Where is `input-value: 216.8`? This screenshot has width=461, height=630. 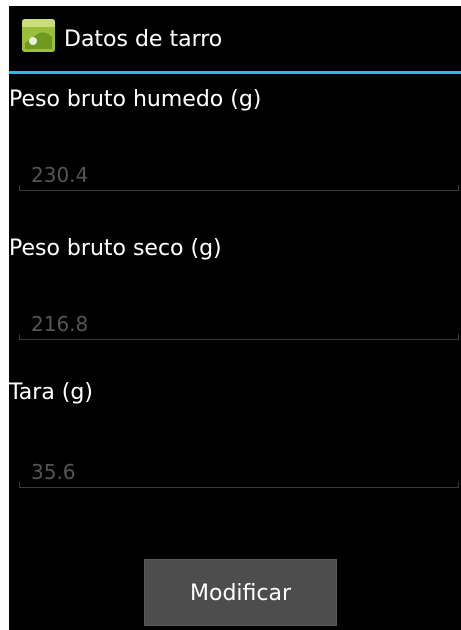 input-value: 216.8 is located at coordinates (60, 324).